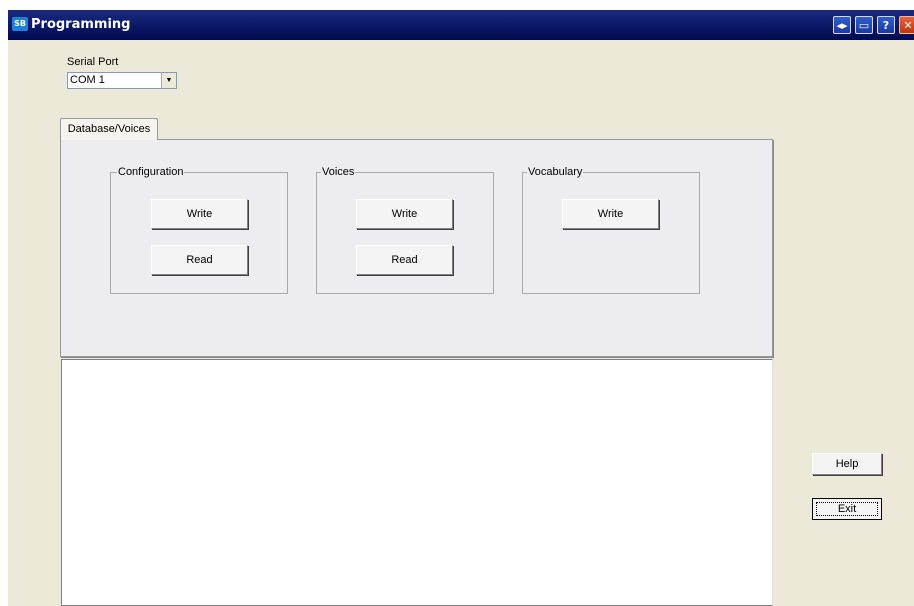 This screenshot has width=914, height=606. I want to click on chevron-down-icon: ▼, so click(168, 80).